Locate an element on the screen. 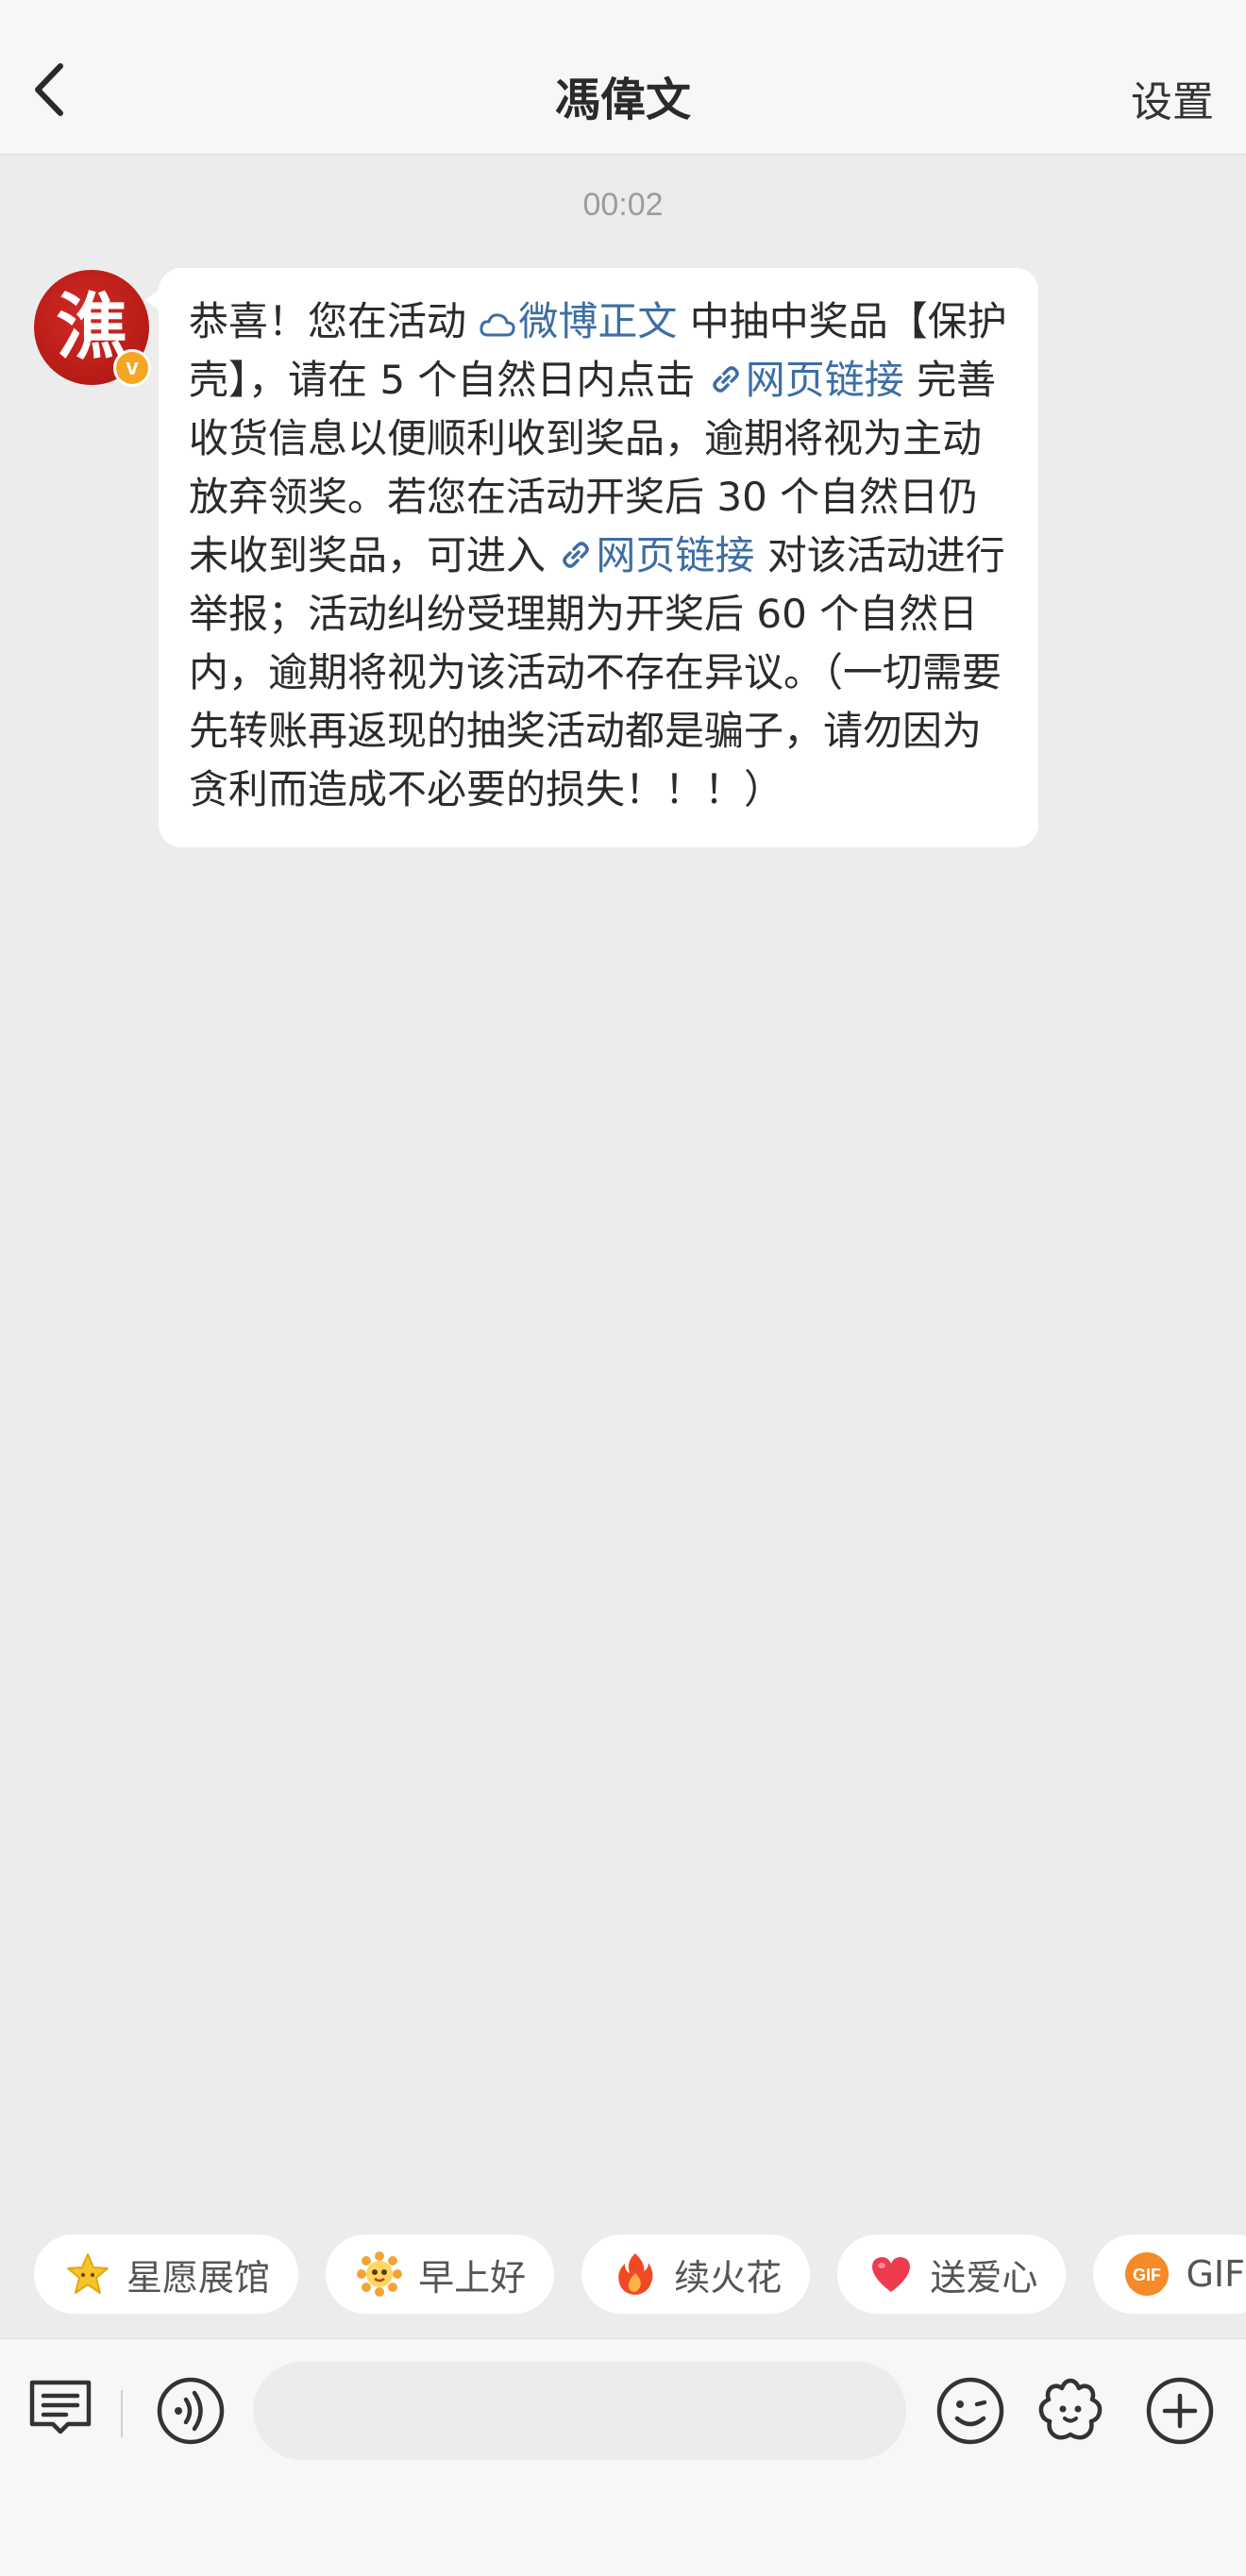 The image size is (1246, 2576). emoji-icon is located at coordinates (970, 2411).